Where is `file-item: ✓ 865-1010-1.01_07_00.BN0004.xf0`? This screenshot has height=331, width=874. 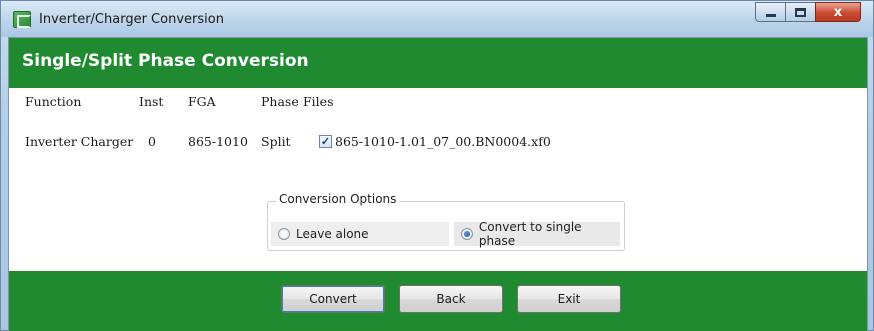
file-item: ✓ 865-1010-1.01_07_00.BN0004.xf0 is located at coordinates (435, 141).